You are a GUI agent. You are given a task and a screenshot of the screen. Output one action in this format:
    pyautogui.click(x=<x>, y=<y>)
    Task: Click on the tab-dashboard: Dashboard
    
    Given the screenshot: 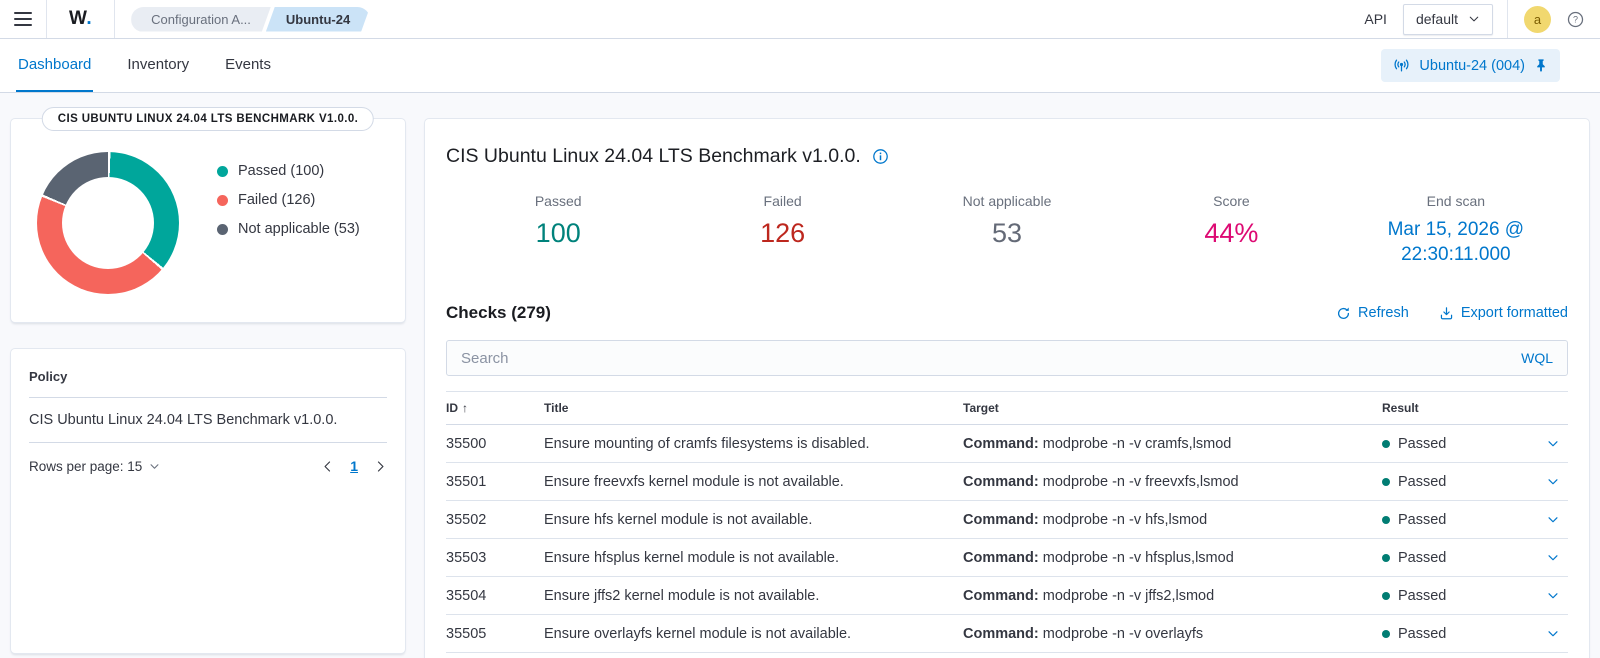 What is the action you would take?
    pyautogui.click(x=55, y=65)
    